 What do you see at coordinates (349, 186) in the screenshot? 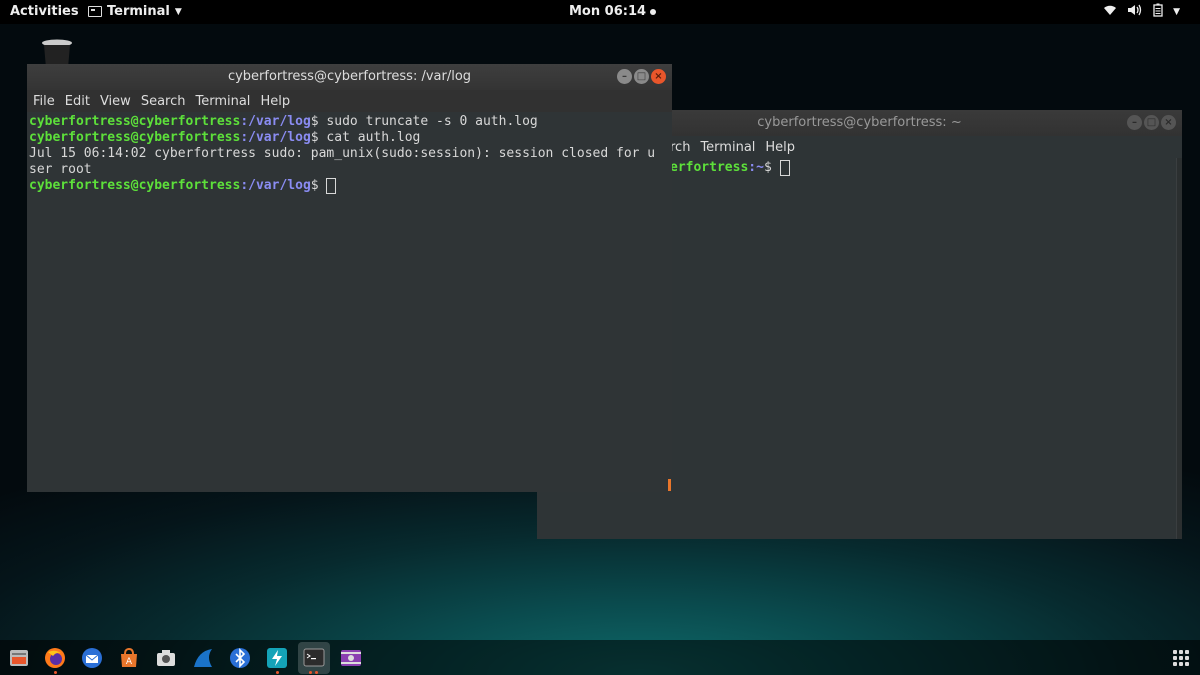
I see `terminal-line: cyberfortress@cyberfortress:/var/log$` at bounding box center [349, 186].